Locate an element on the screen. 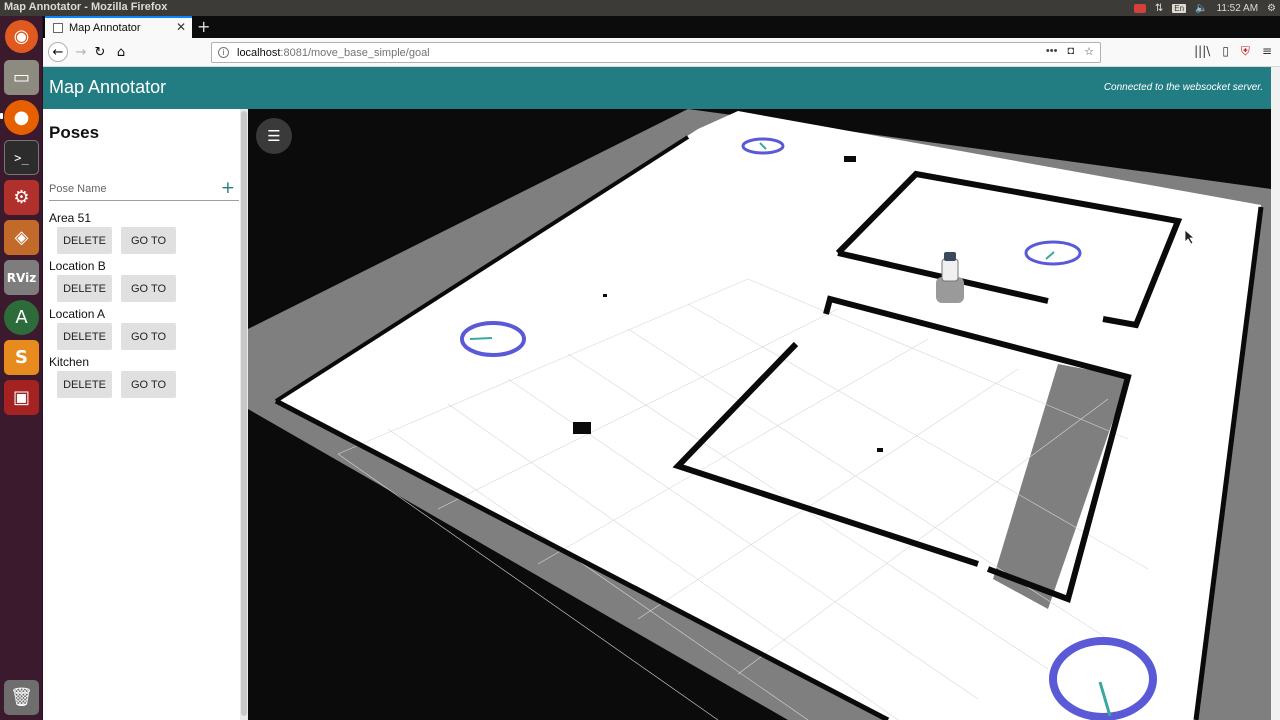 Image resolution: width=1280 pixels, height=720 pixels. app-title: Map Annotator is located at coordinates (108, 87).